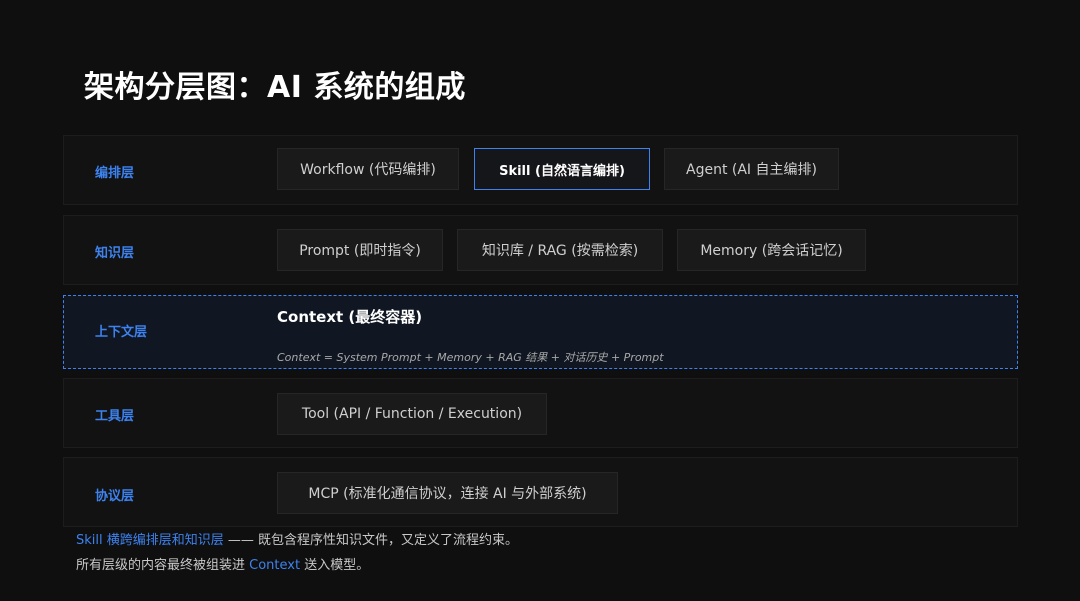 The width and height of the screenshot is (1080, 601). Describe the element at coordinates (771, 250) in the screenshot. I see `chip-memory: Memory (跨会话记忆)` at that location.